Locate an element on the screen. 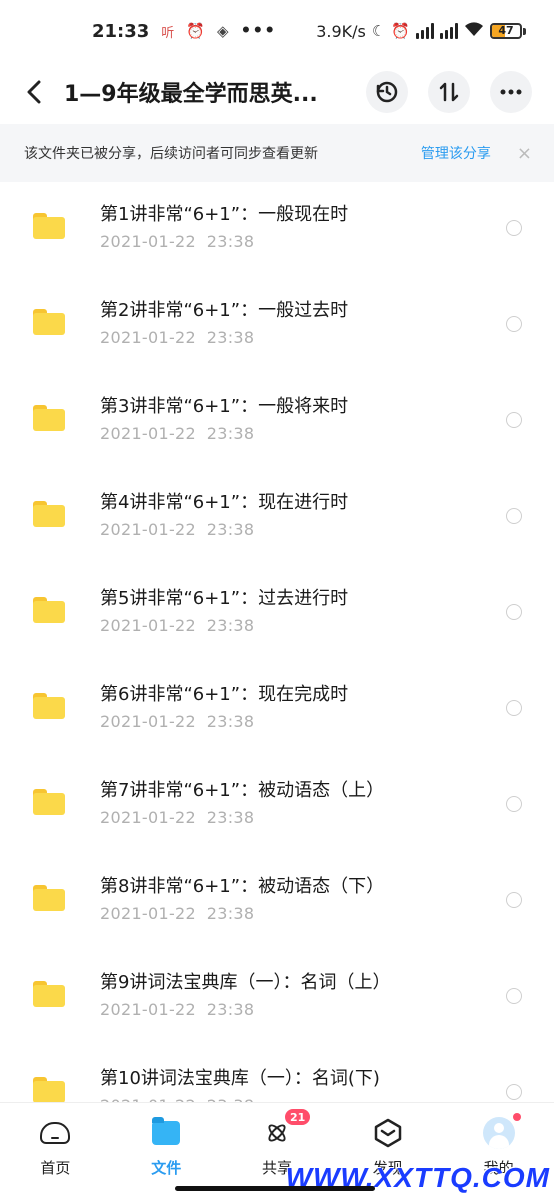 Image resolution: width=554 pixels, height=1200 pixels. battery-icon: 47 is located at coordinates (508, 31).